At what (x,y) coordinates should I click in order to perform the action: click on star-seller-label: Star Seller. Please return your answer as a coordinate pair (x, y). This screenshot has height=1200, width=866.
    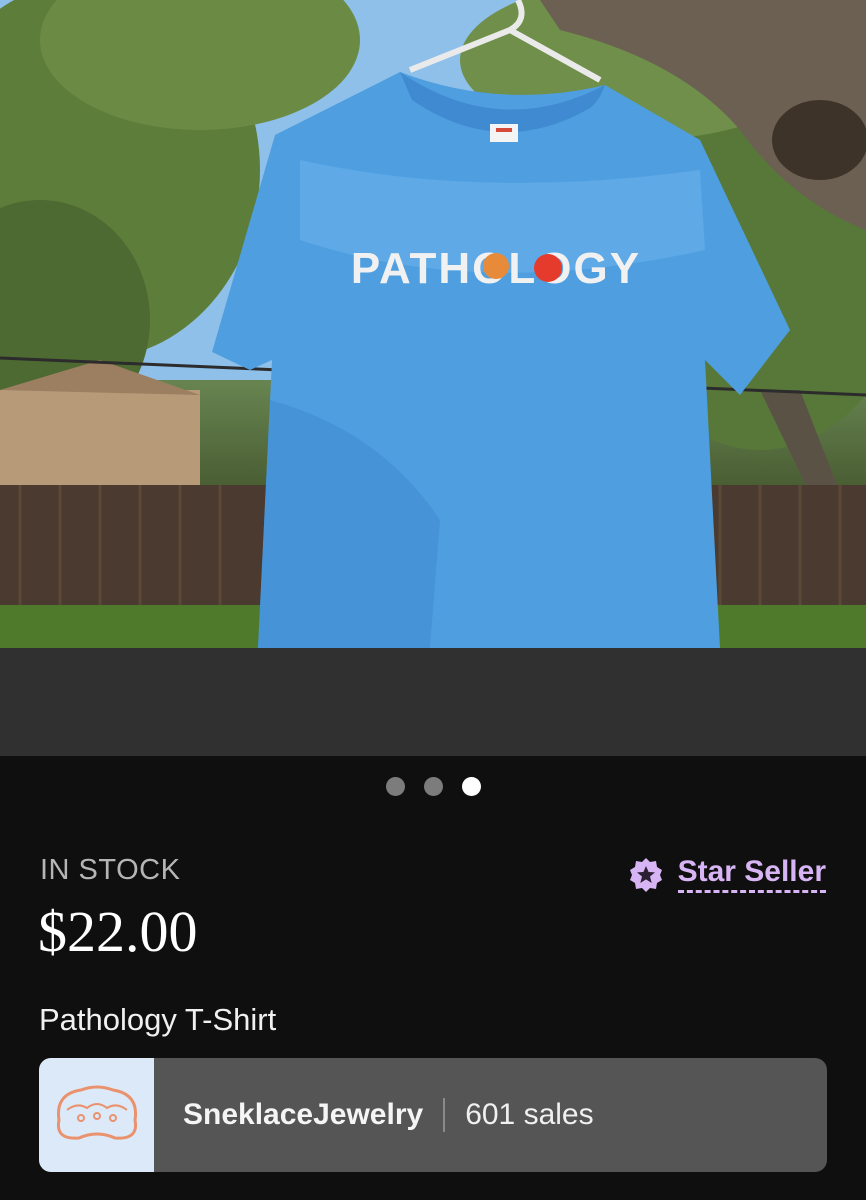
    Looking at the image, I should click on (751, 874).